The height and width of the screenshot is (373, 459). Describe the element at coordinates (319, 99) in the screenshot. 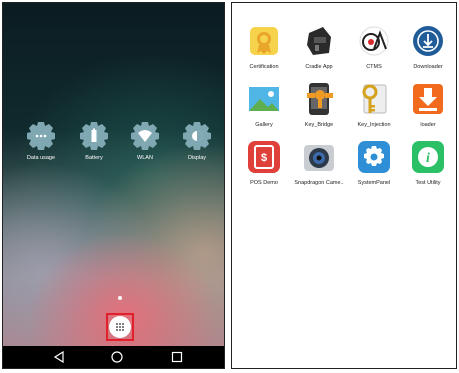

I see `key-bridge-icon` at that location.